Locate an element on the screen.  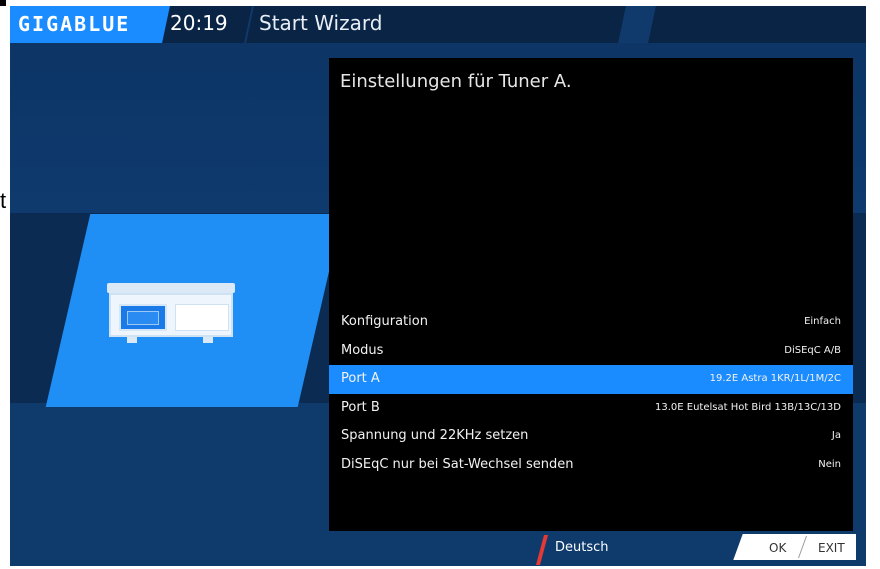
setting-value: DiSEqC A/B is located at coordinates (812, 350).